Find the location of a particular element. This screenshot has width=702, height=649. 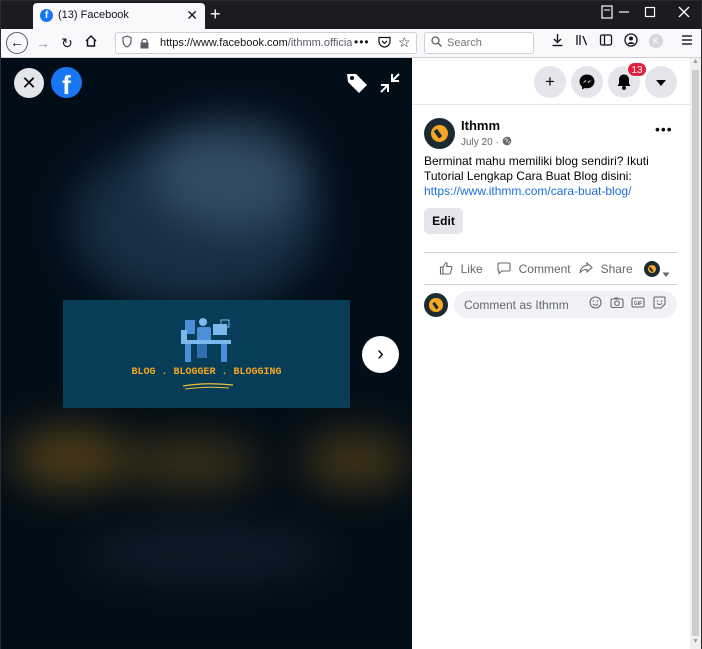

post-as-caret-icon is located at coordinates (666, 274).